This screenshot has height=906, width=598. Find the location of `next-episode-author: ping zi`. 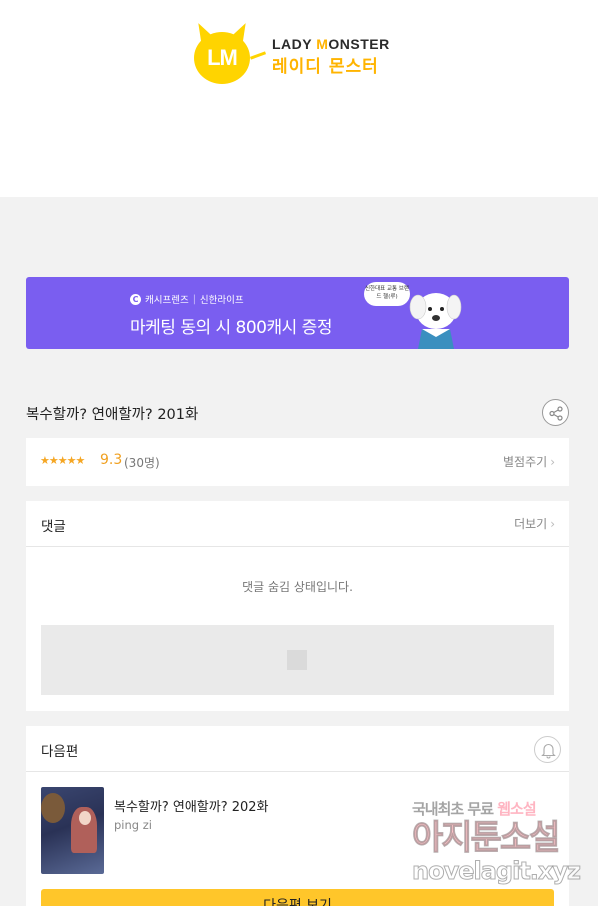

next-episode-author: ping zi is located at coordinates (133, 825).